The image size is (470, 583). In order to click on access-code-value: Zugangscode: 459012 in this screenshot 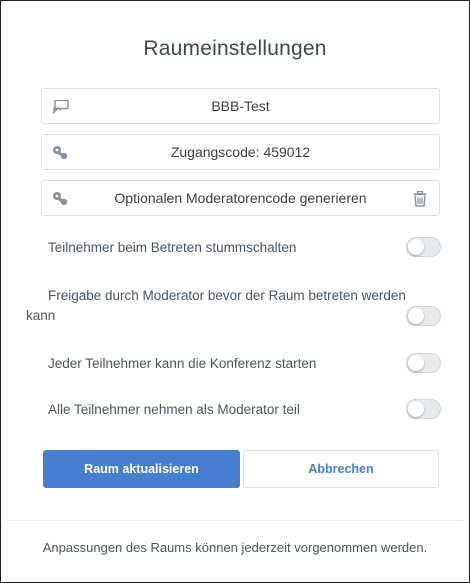, I will do `click(240, 152)`.